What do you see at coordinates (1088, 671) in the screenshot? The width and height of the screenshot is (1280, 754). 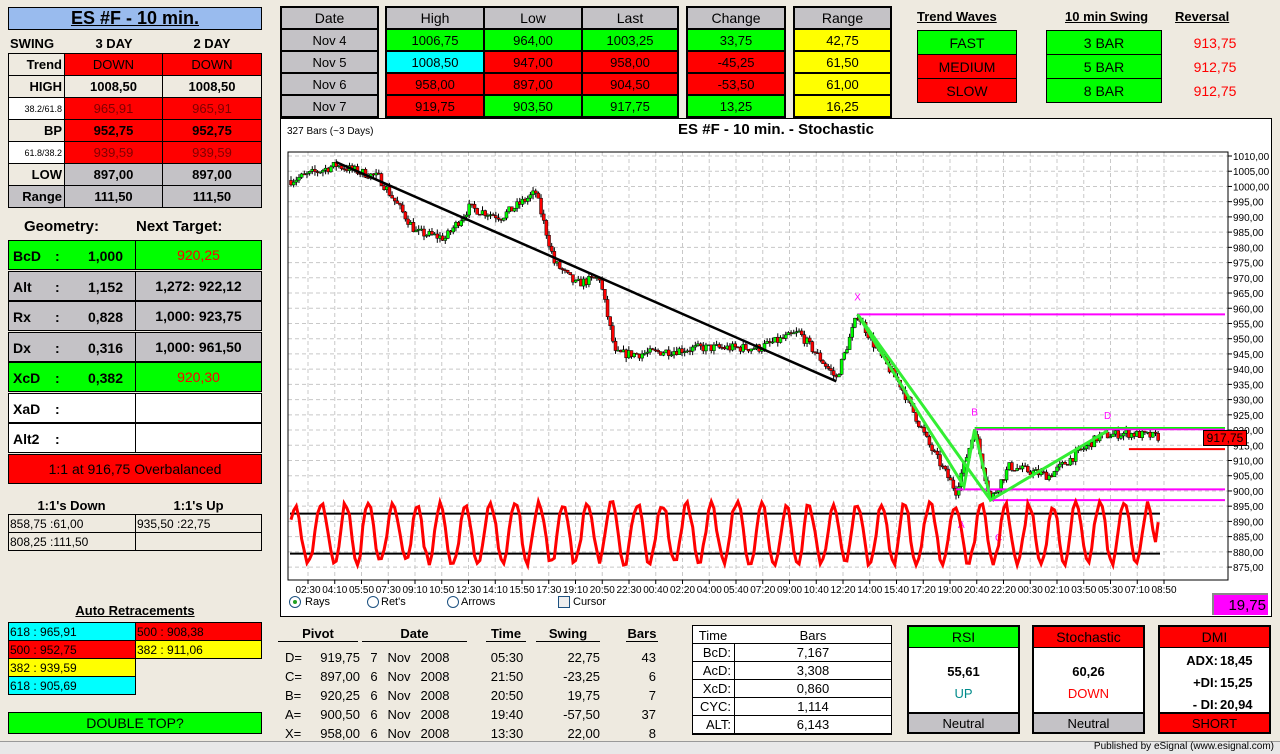 I see `stoch-value: 60,26` at bounding box center [1088, 671].